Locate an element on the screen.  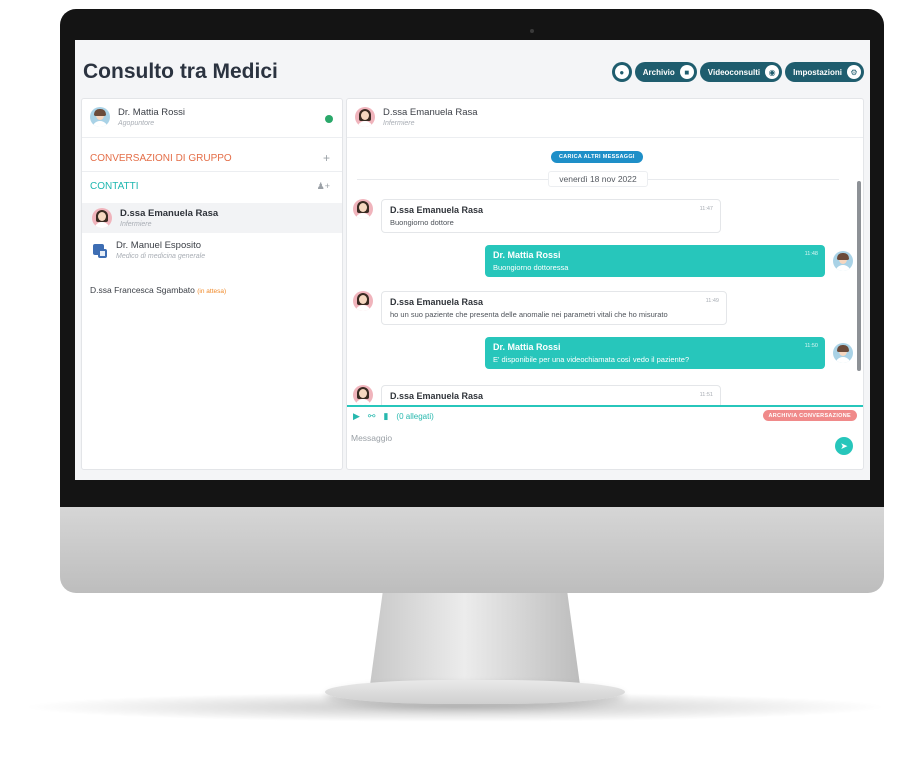
doctor-document-icon is located at coordinates (100, 250).